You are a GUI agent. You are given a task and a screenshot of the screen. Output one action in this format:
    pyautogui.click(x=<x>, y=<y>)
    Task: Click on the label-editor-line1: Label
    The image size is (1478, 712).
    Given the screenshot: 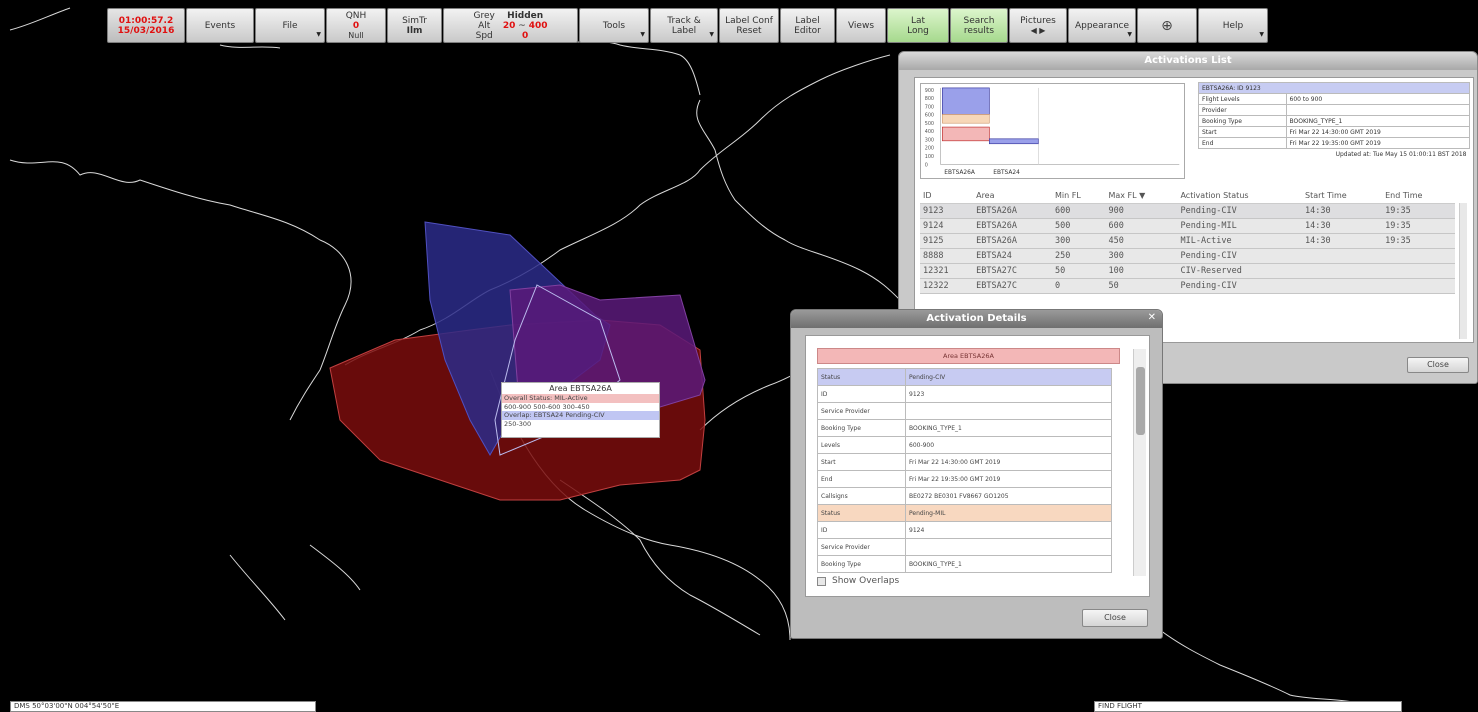 What is the action you would take?
    pyautogui.click(x=807, y=20)
    